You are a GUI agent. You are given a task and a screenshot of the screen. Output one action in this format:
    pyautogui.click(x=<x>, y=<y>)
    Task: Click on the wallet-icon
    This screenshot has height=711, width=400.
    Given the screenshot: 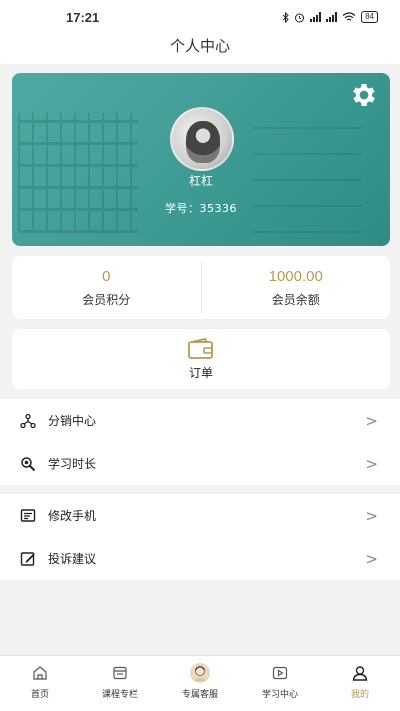 What is the action you would take?
    pyautogui.click(x=200, y=348)
    